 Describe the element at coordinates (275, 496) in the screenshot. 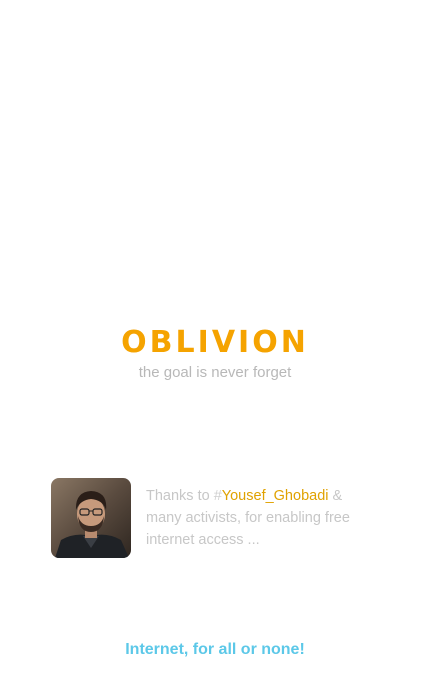

I see `credit-mention-link: Yousef_Ghobadi` at that location.